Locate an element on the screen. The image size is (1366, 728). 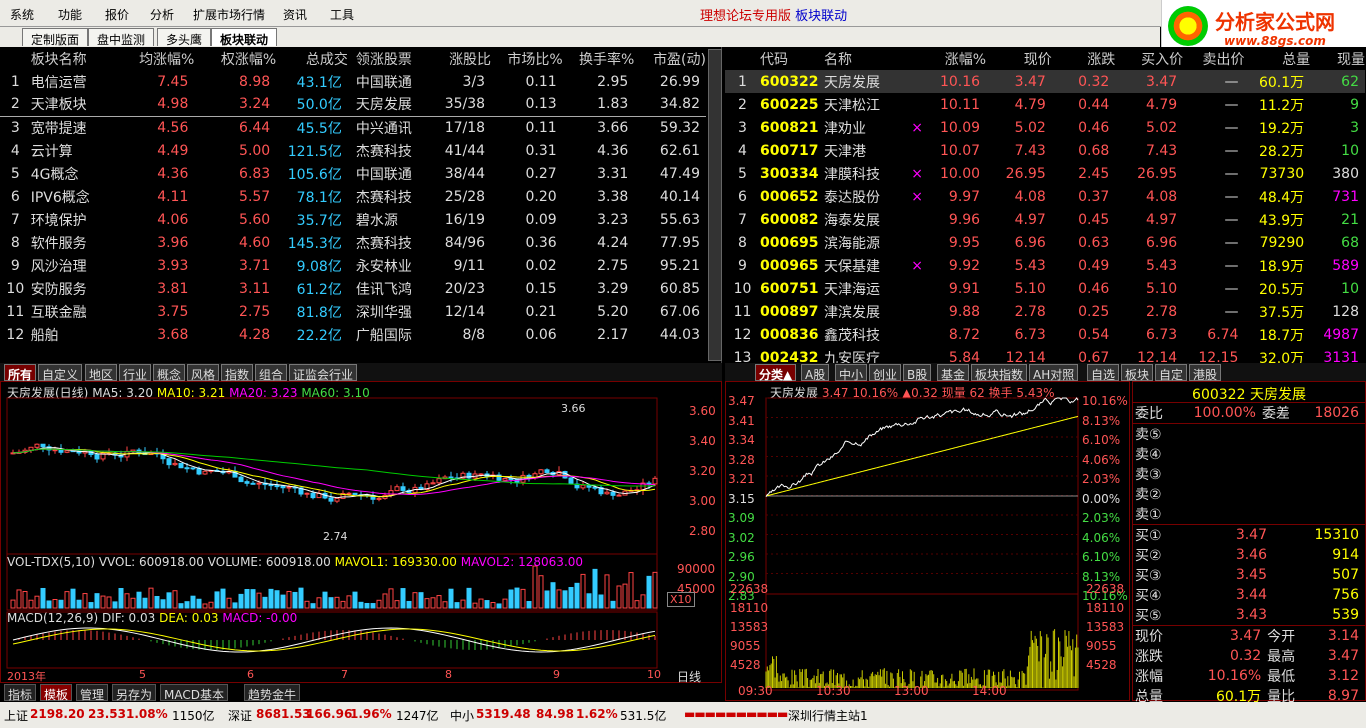
market-tab: AH对照 is located at coordinates (1054, 373).